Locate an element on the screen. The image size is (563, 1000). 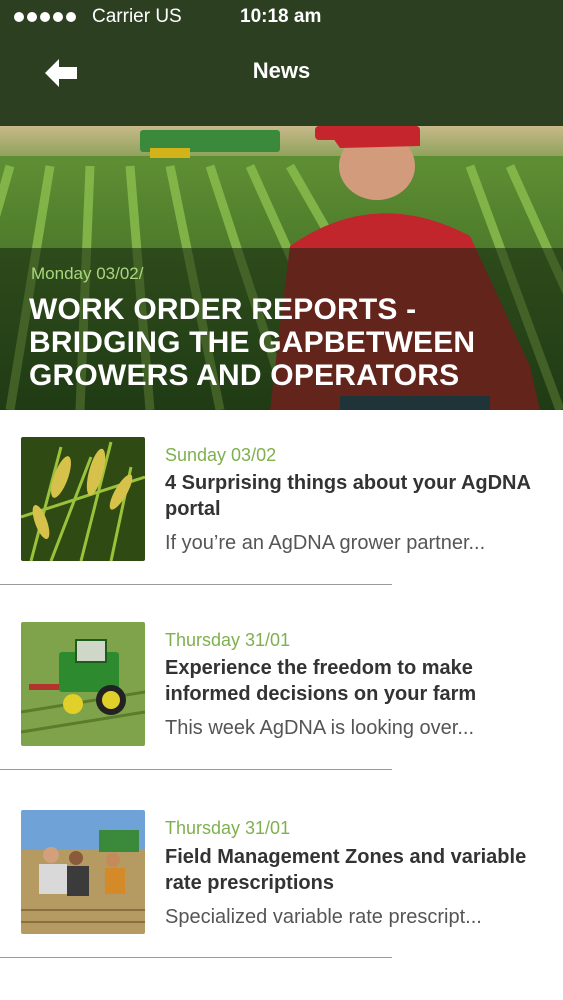
carrier-label: Carrier US is located at coordinates (137, 16).